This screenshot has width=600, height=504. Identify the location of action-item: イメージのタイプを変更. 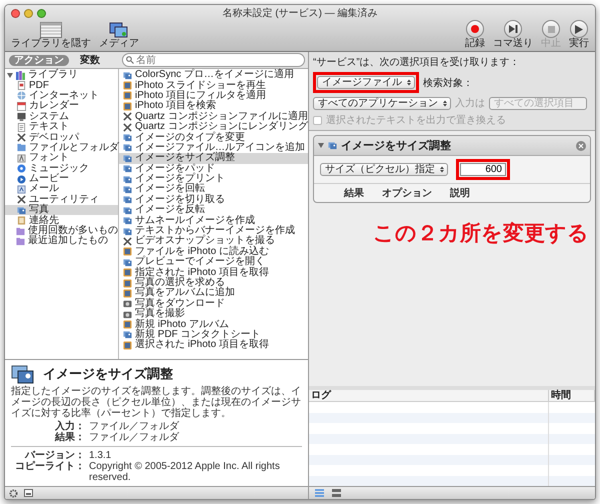
(213, 137).